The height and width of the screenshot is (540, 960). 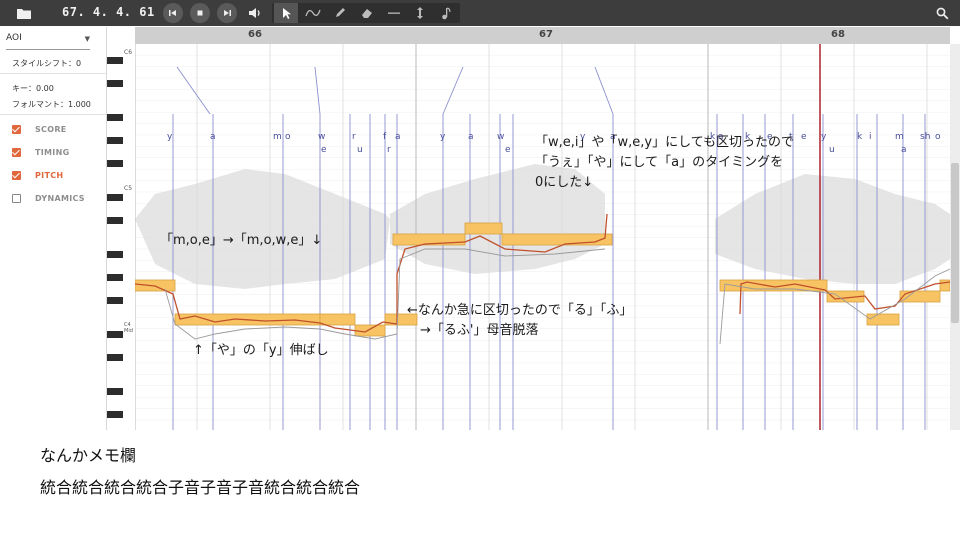 What do you see at coordinates (87, 39) in the screenshot?
I see `chevron-down-icon: ▼` at bounding box center [87, 39].